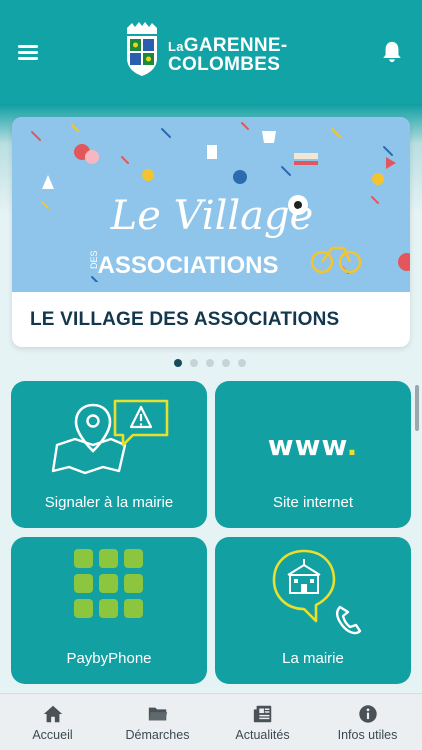  I want to click on map-alert-icon, so click(110, 437).